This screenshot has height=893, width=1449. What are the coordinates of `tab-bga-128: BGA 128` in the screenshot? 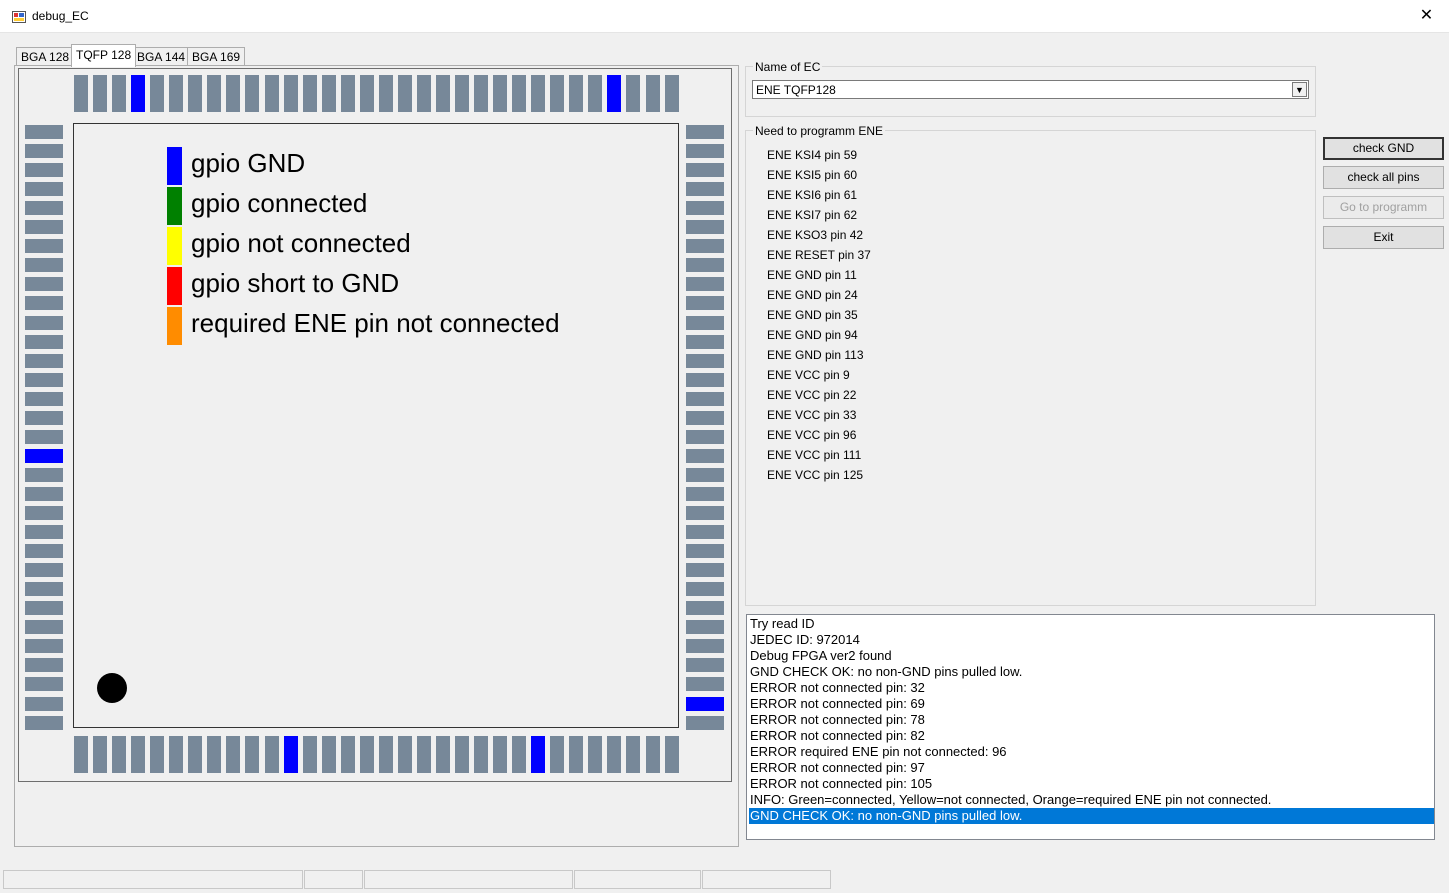 It's located at (45, 56).